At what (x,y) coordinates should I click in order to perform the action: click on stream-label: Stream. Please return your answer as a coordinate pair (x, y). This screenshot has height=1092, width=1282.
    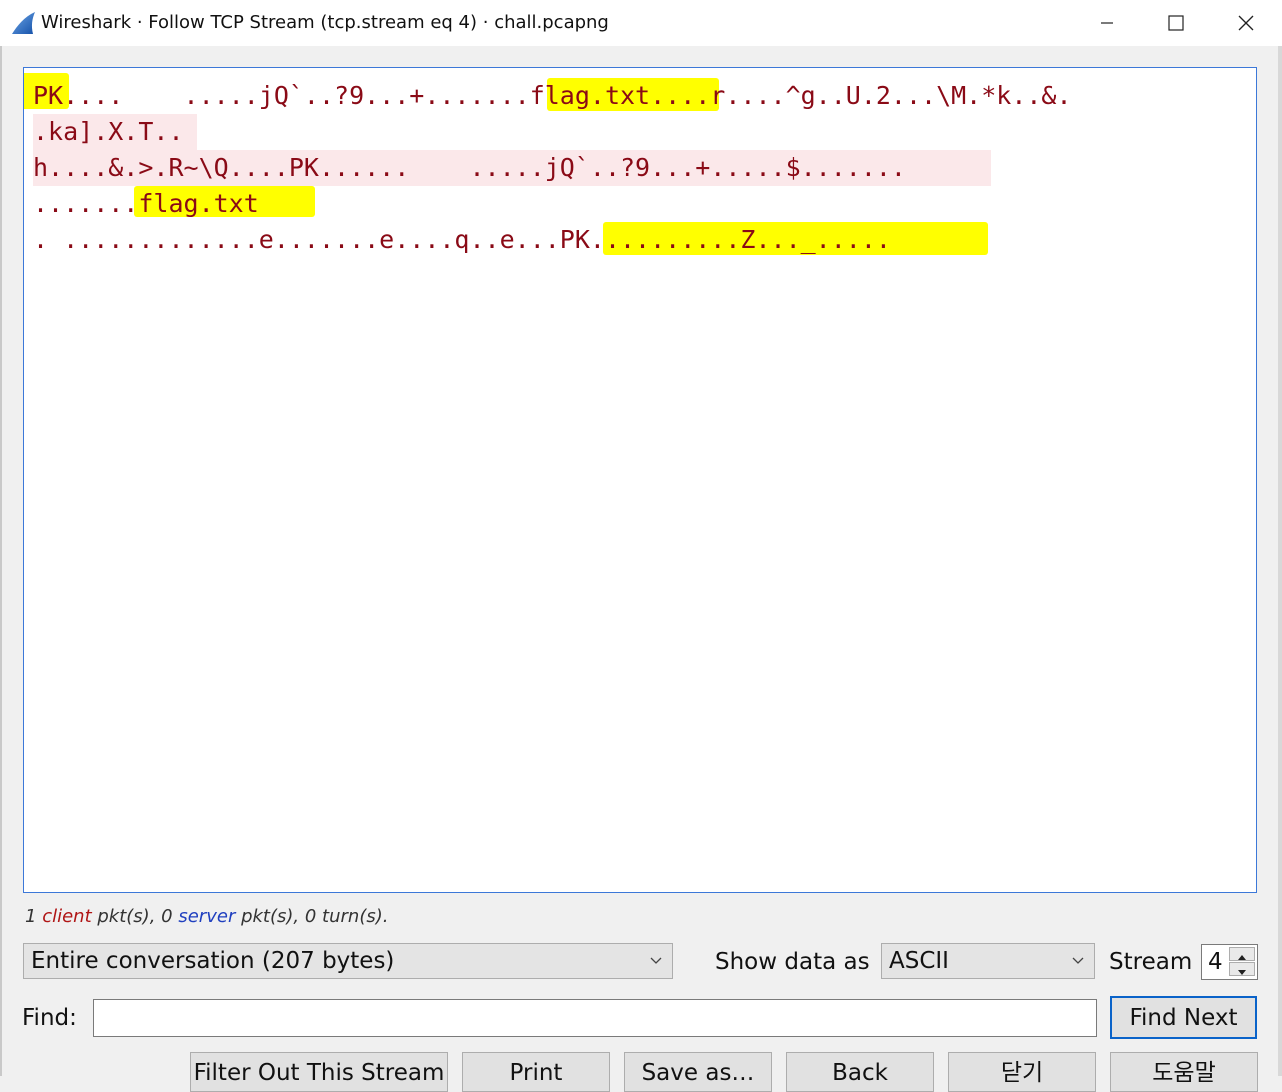
    Looking at the image, I should click on (1151, 962).